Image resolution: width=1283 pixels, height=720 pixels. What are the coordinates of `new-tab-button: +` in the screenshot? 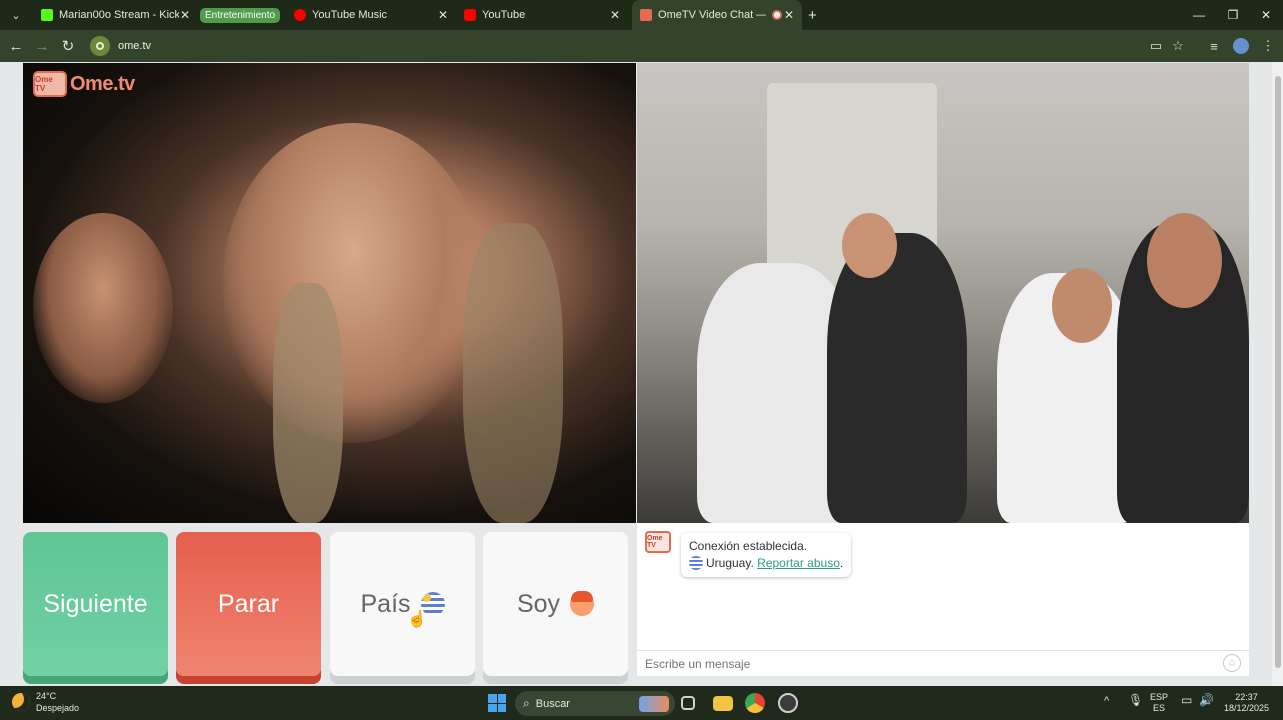 It's located at (812, 15).